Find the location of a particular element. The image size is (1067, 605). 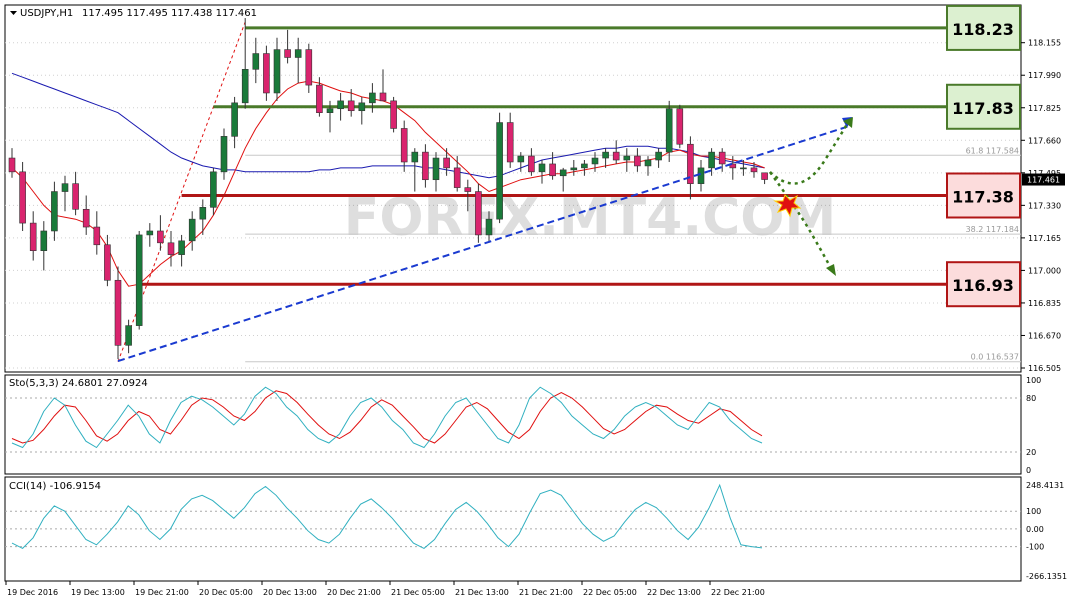

time-tick-label: 21 Dec 05:00 is located at coordinates (418, 592).